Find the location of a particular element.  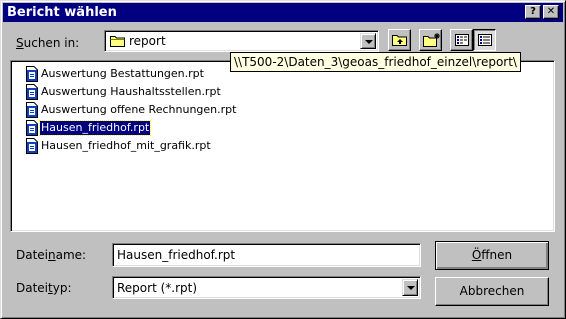

details-view-button is located at coordinates (484, 40).